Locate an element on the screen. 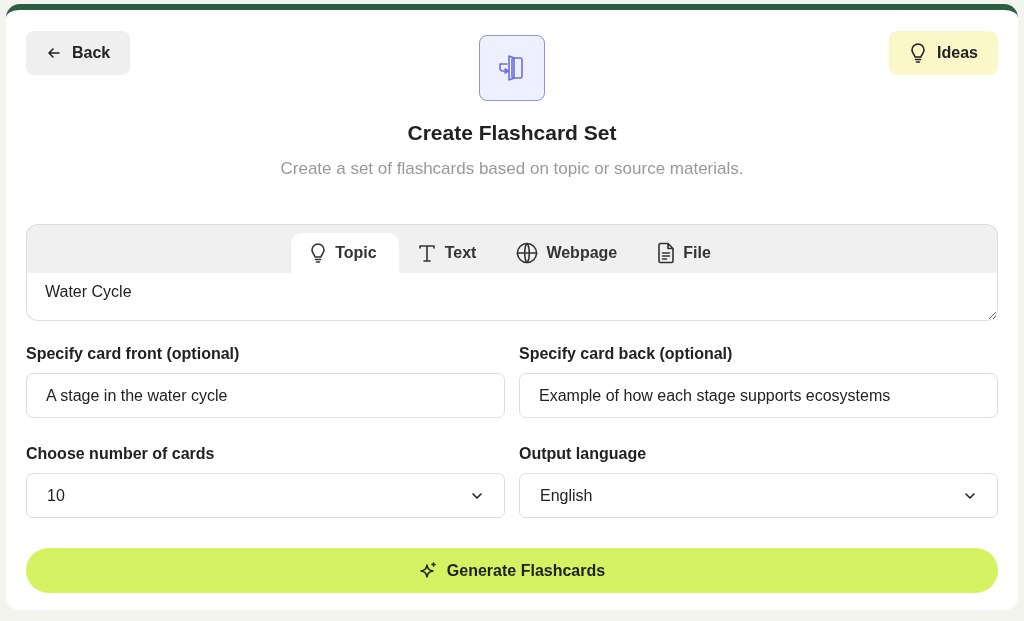  source-tab: Topic is located at coordinates (345, 253).